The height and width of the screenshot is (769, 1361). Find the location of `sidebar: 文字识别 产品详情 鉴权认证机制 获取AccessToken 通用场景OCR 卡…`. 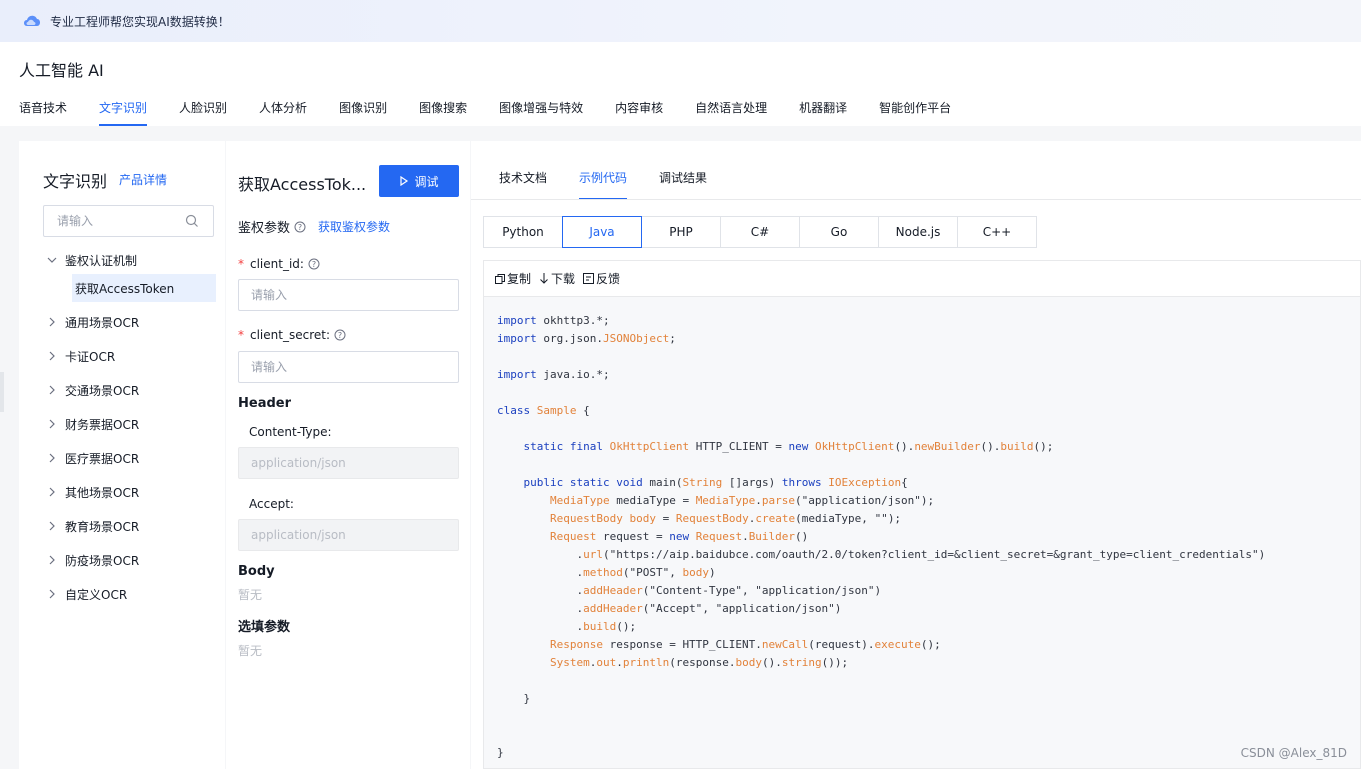

sidebar: 文字识别 产品详情 鉴权认证机制 获取AccessToken 通用场景OCR 卡… is located at coordinates (122, 455).